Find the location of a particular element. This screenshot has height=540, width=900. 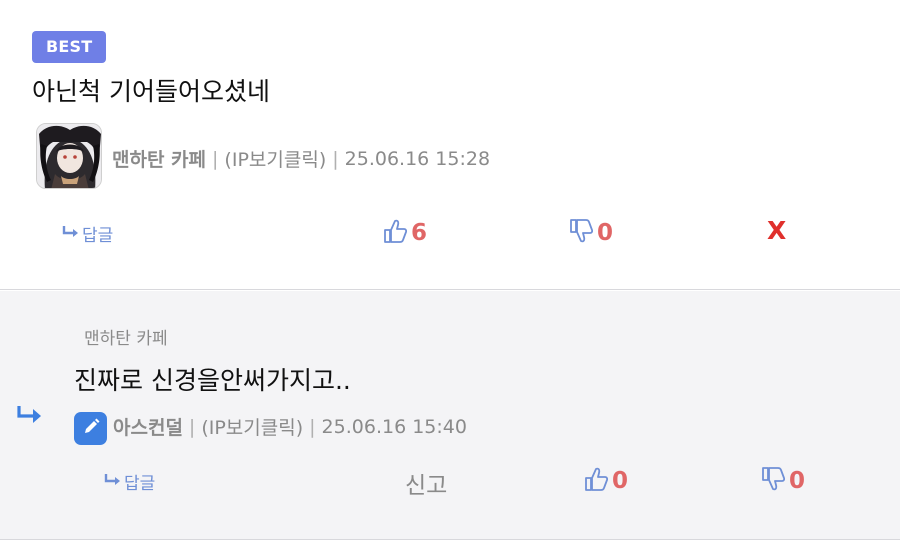

report-button: 신고 is located at coordinates (426, 483).